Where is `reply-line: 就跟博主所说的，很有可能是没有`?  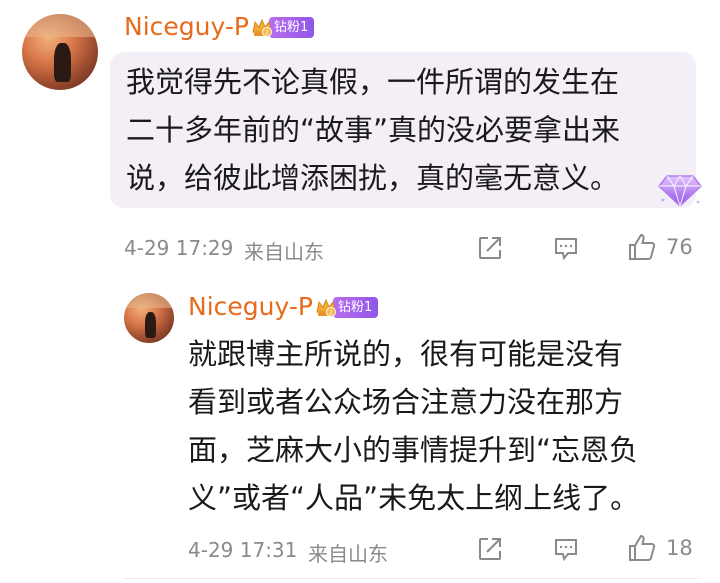
reply-line: 就跟博主所说的，很有可能是没有 is located at coordinates (406, 354).